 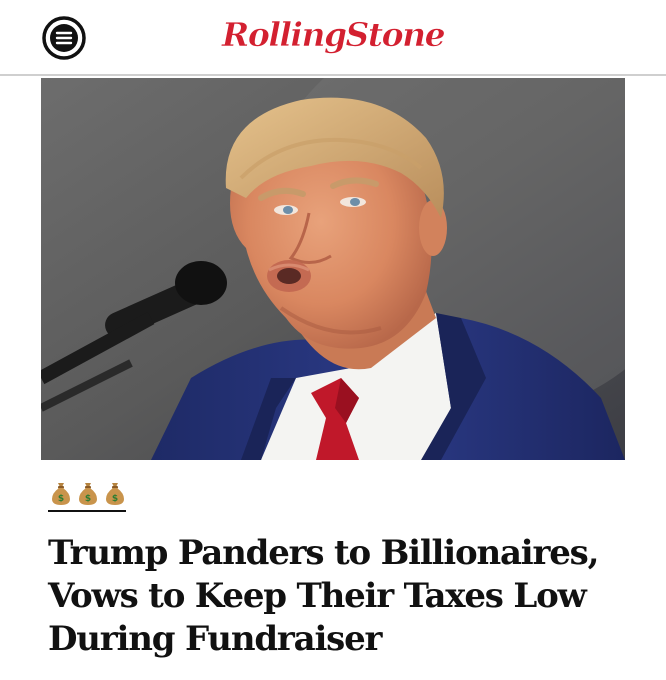 What do you see at coordinates (64, 38) in the screenshot?
I see `menu-button` at bounding box center [64, 38].